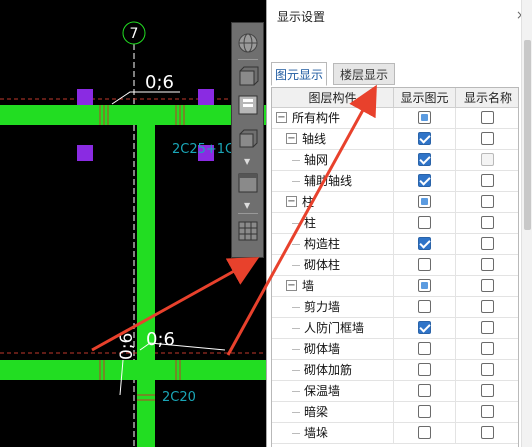 Image resolution: width=532 pixels, height=447 pixels. I want to click on box-view-icon, so click(248, 77).